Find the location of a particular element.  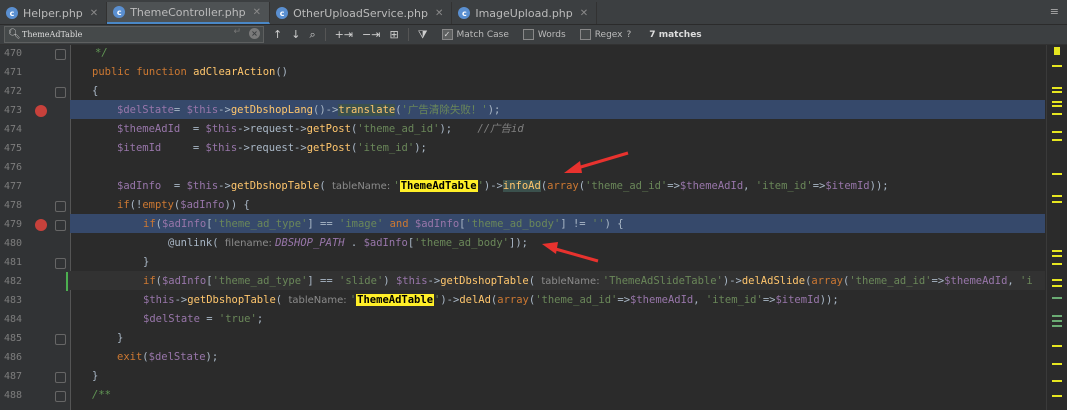

tab-label: ThemeController.php is located at coordinates (188, 12).